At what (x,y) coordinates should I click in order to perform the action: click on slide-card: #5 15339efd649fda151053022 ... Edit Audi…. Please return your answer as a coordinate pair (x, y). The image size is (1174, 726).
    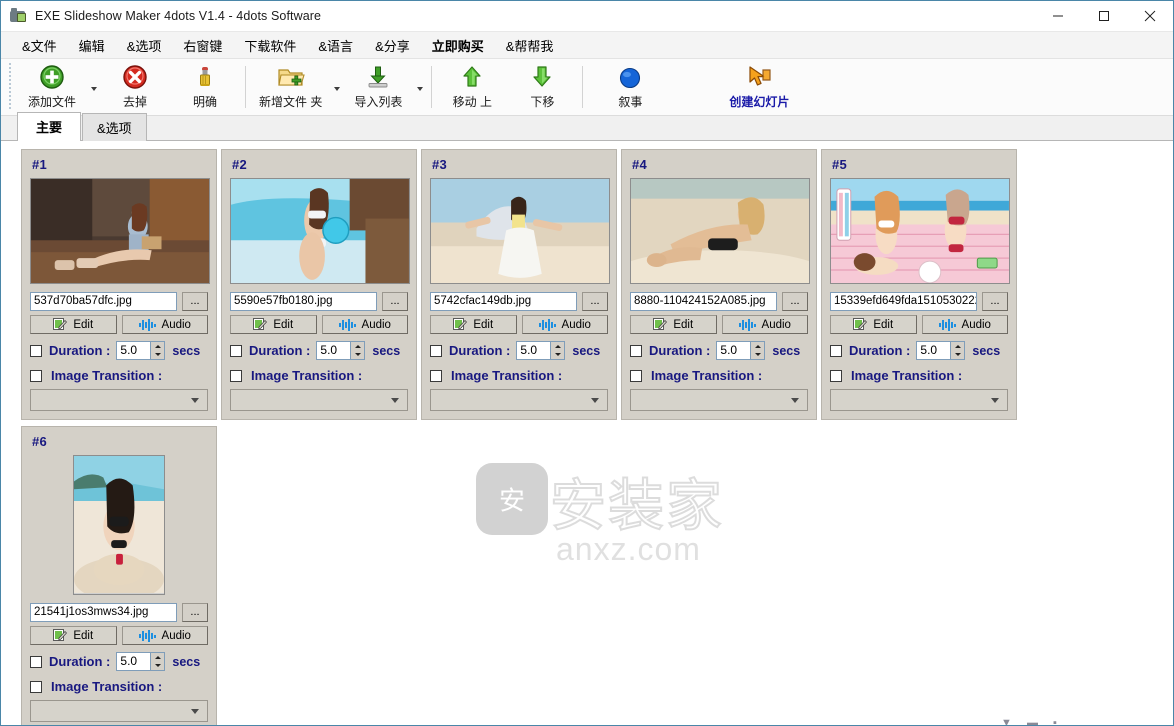
    Looking at the image, I should click on (919, 284).